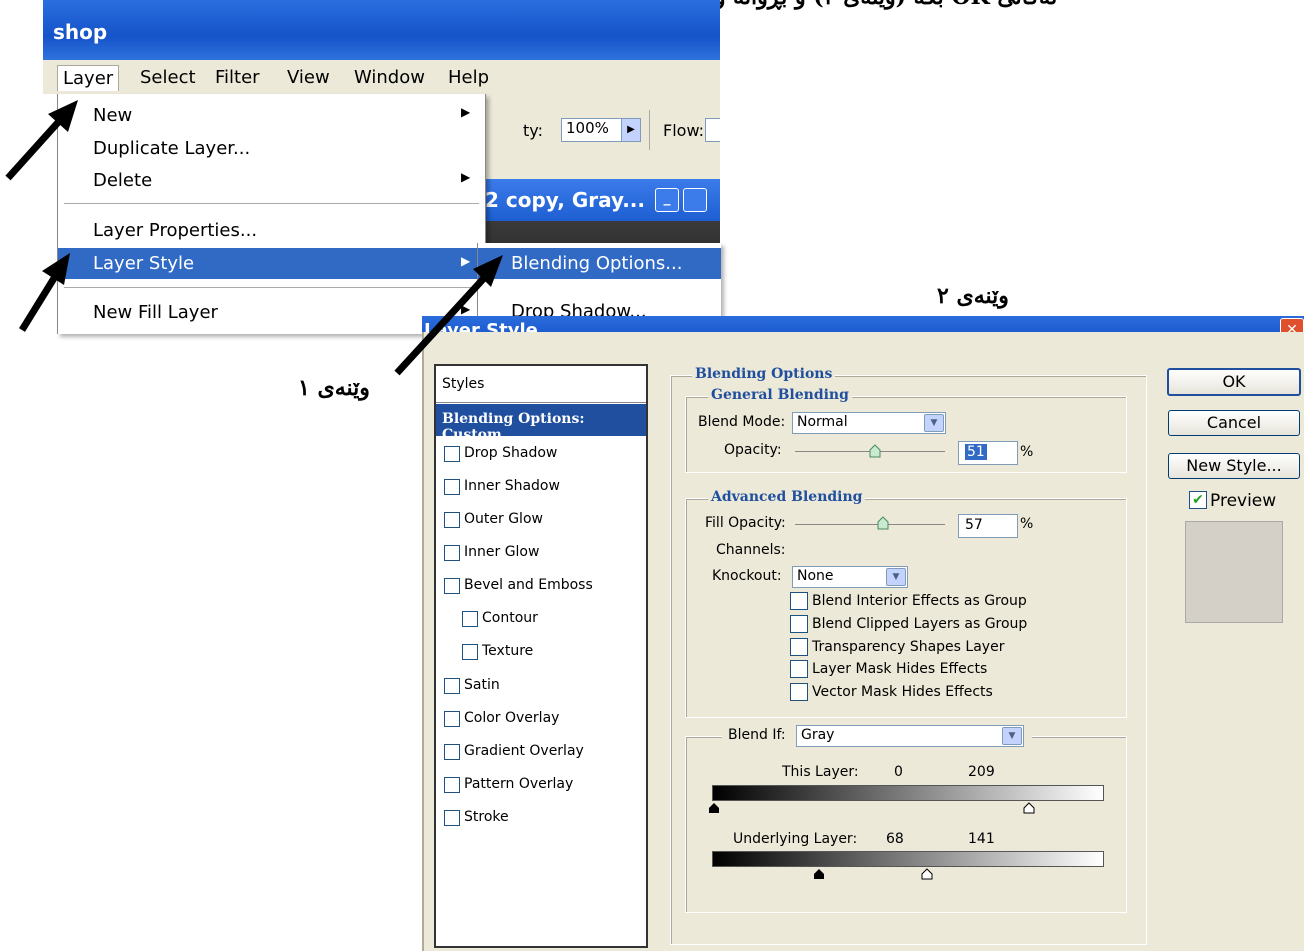 This screenshot has height=951, width=1304. I want to click on knockout-value: None, so click(815, 576).